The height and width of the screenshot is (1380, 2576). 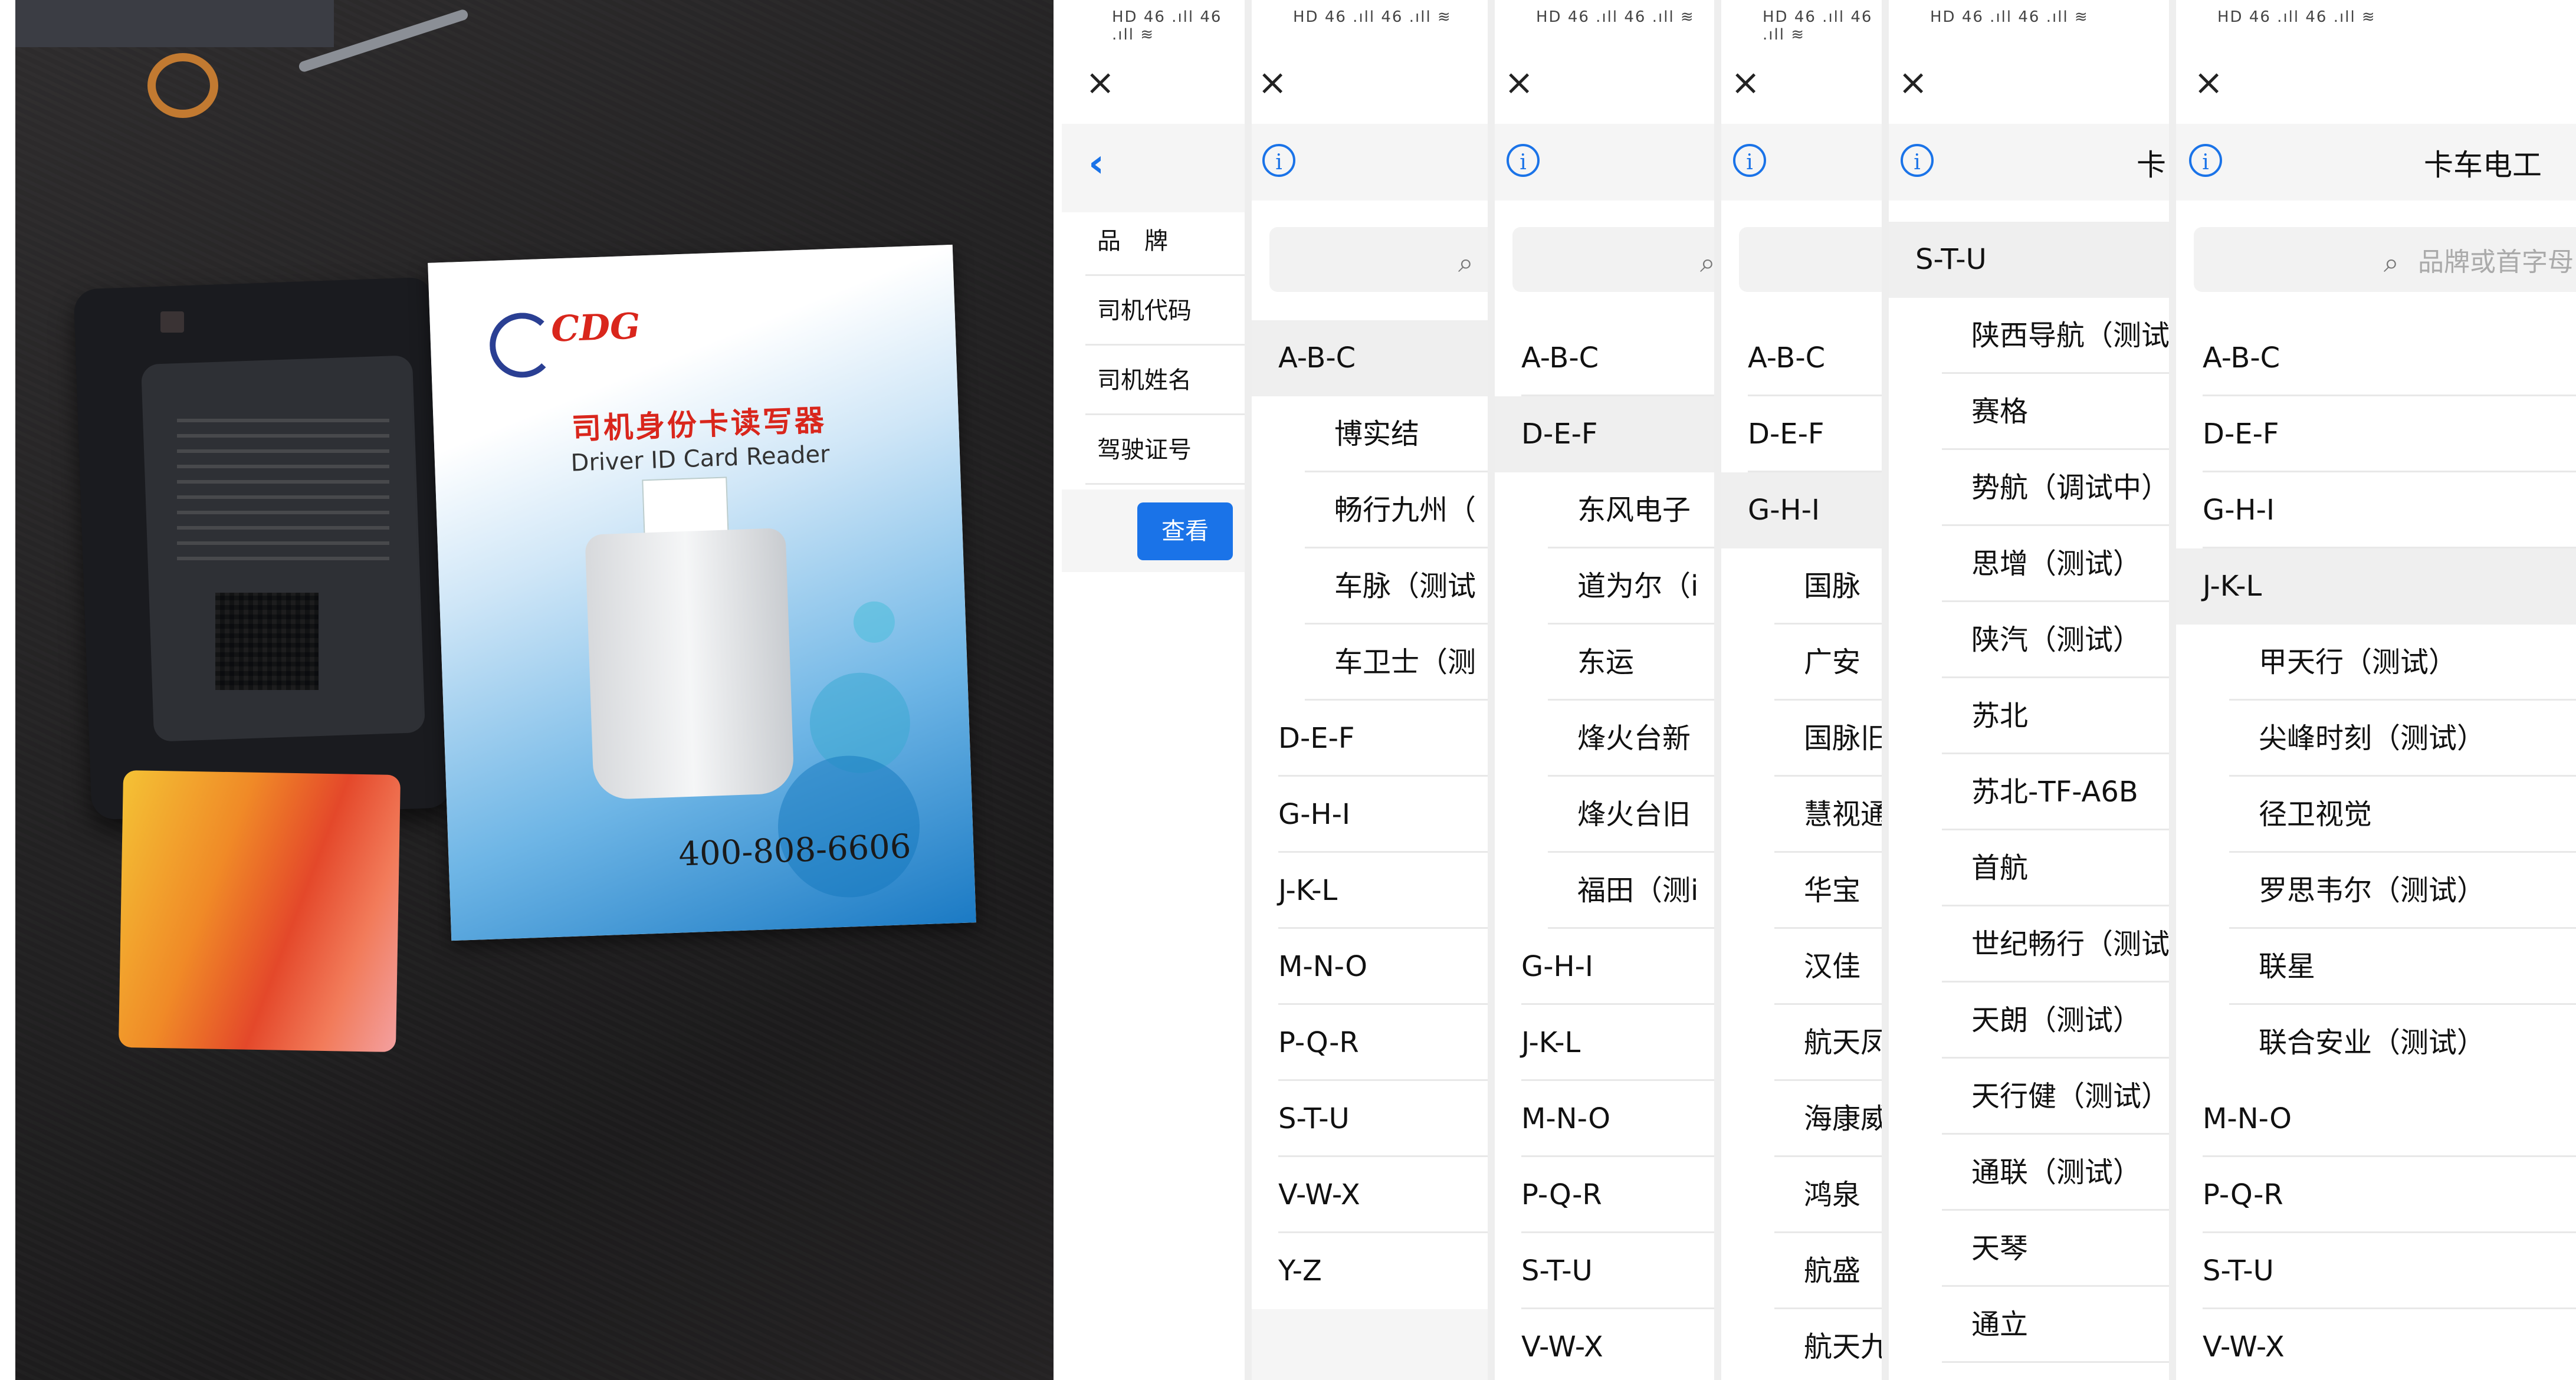 I want to click on list-item: 苏北, so click(x=2055, y=716).